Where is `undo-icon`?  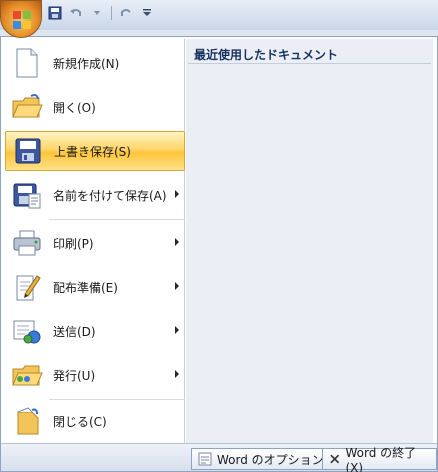
undo-icon is located at coordinates (76, 13).